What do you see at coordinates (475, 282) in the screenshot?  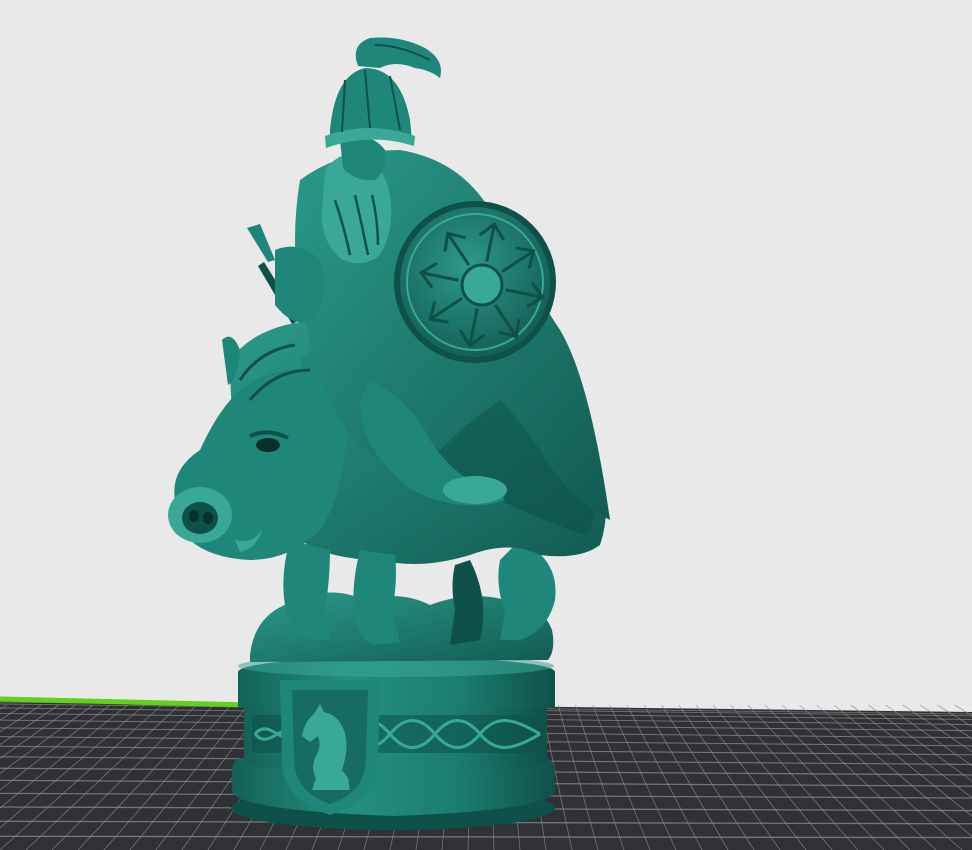 I see `rider-round-shield` at bounding box center [475, 282].